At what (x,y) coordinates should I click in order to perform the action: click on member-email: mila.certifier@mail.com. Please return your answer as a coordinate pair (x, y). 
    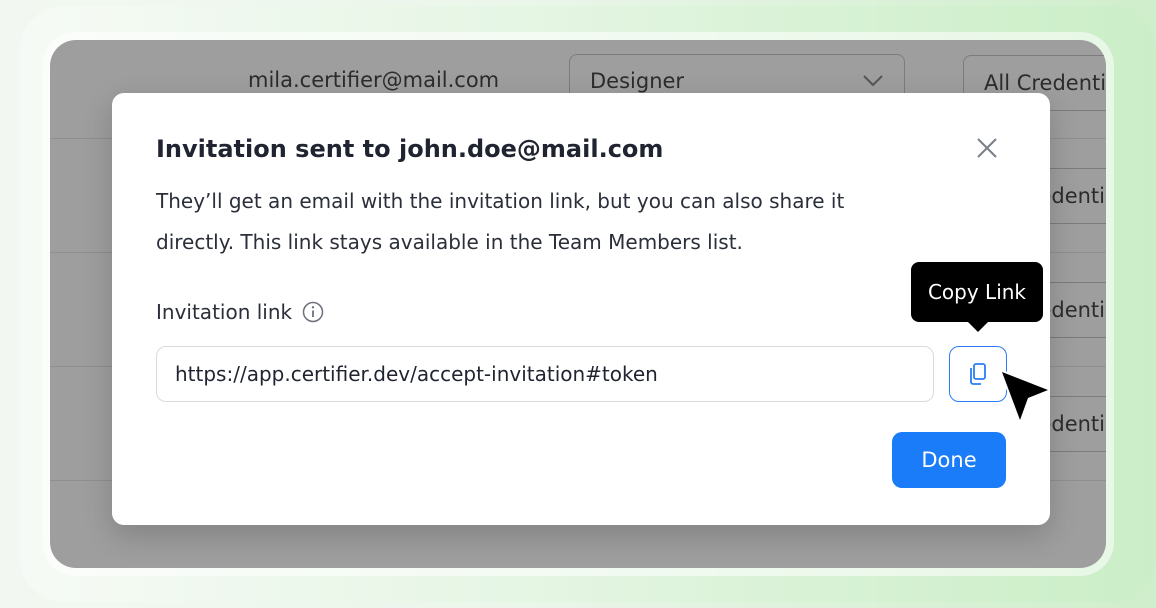
    Looking at the image, I should click on (374, 80).